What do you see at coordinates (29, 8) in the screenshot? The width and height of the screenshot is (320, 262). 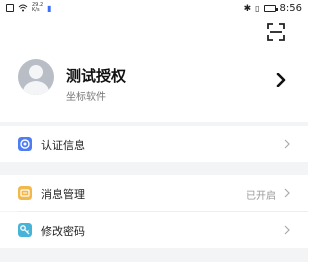 I see `status-left: 29.2 K/s ▮` at bounding box center [29, 8].